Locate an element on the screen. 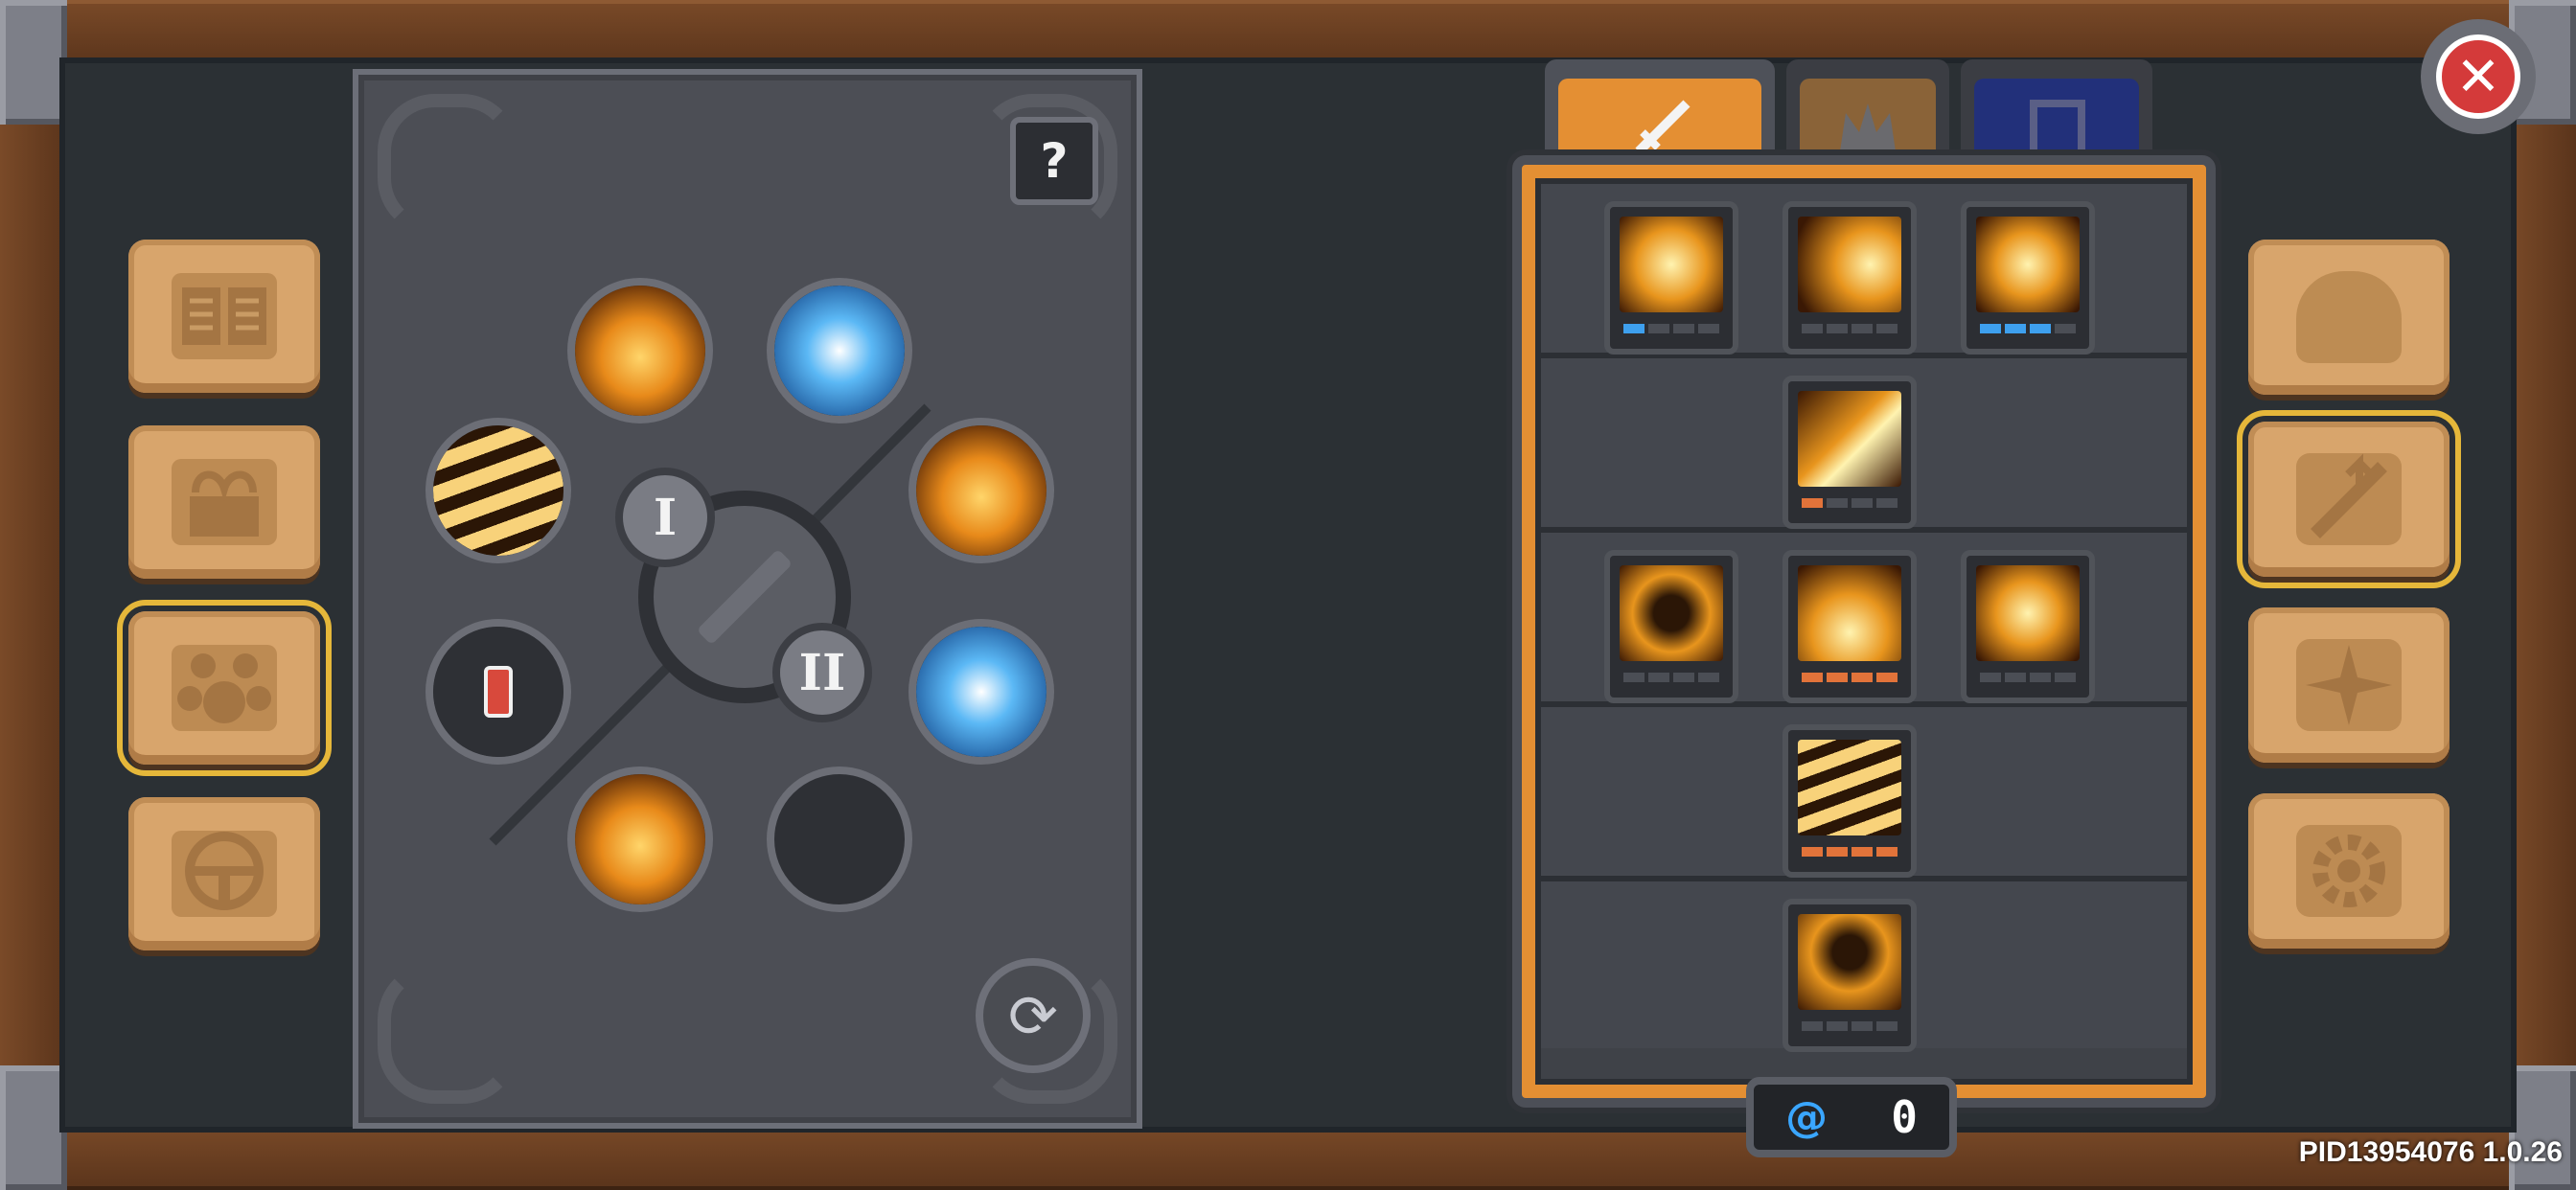 The width and height of the screenshot is (2576, 1190). helmet-icon is located at coordinates (2349, 317).